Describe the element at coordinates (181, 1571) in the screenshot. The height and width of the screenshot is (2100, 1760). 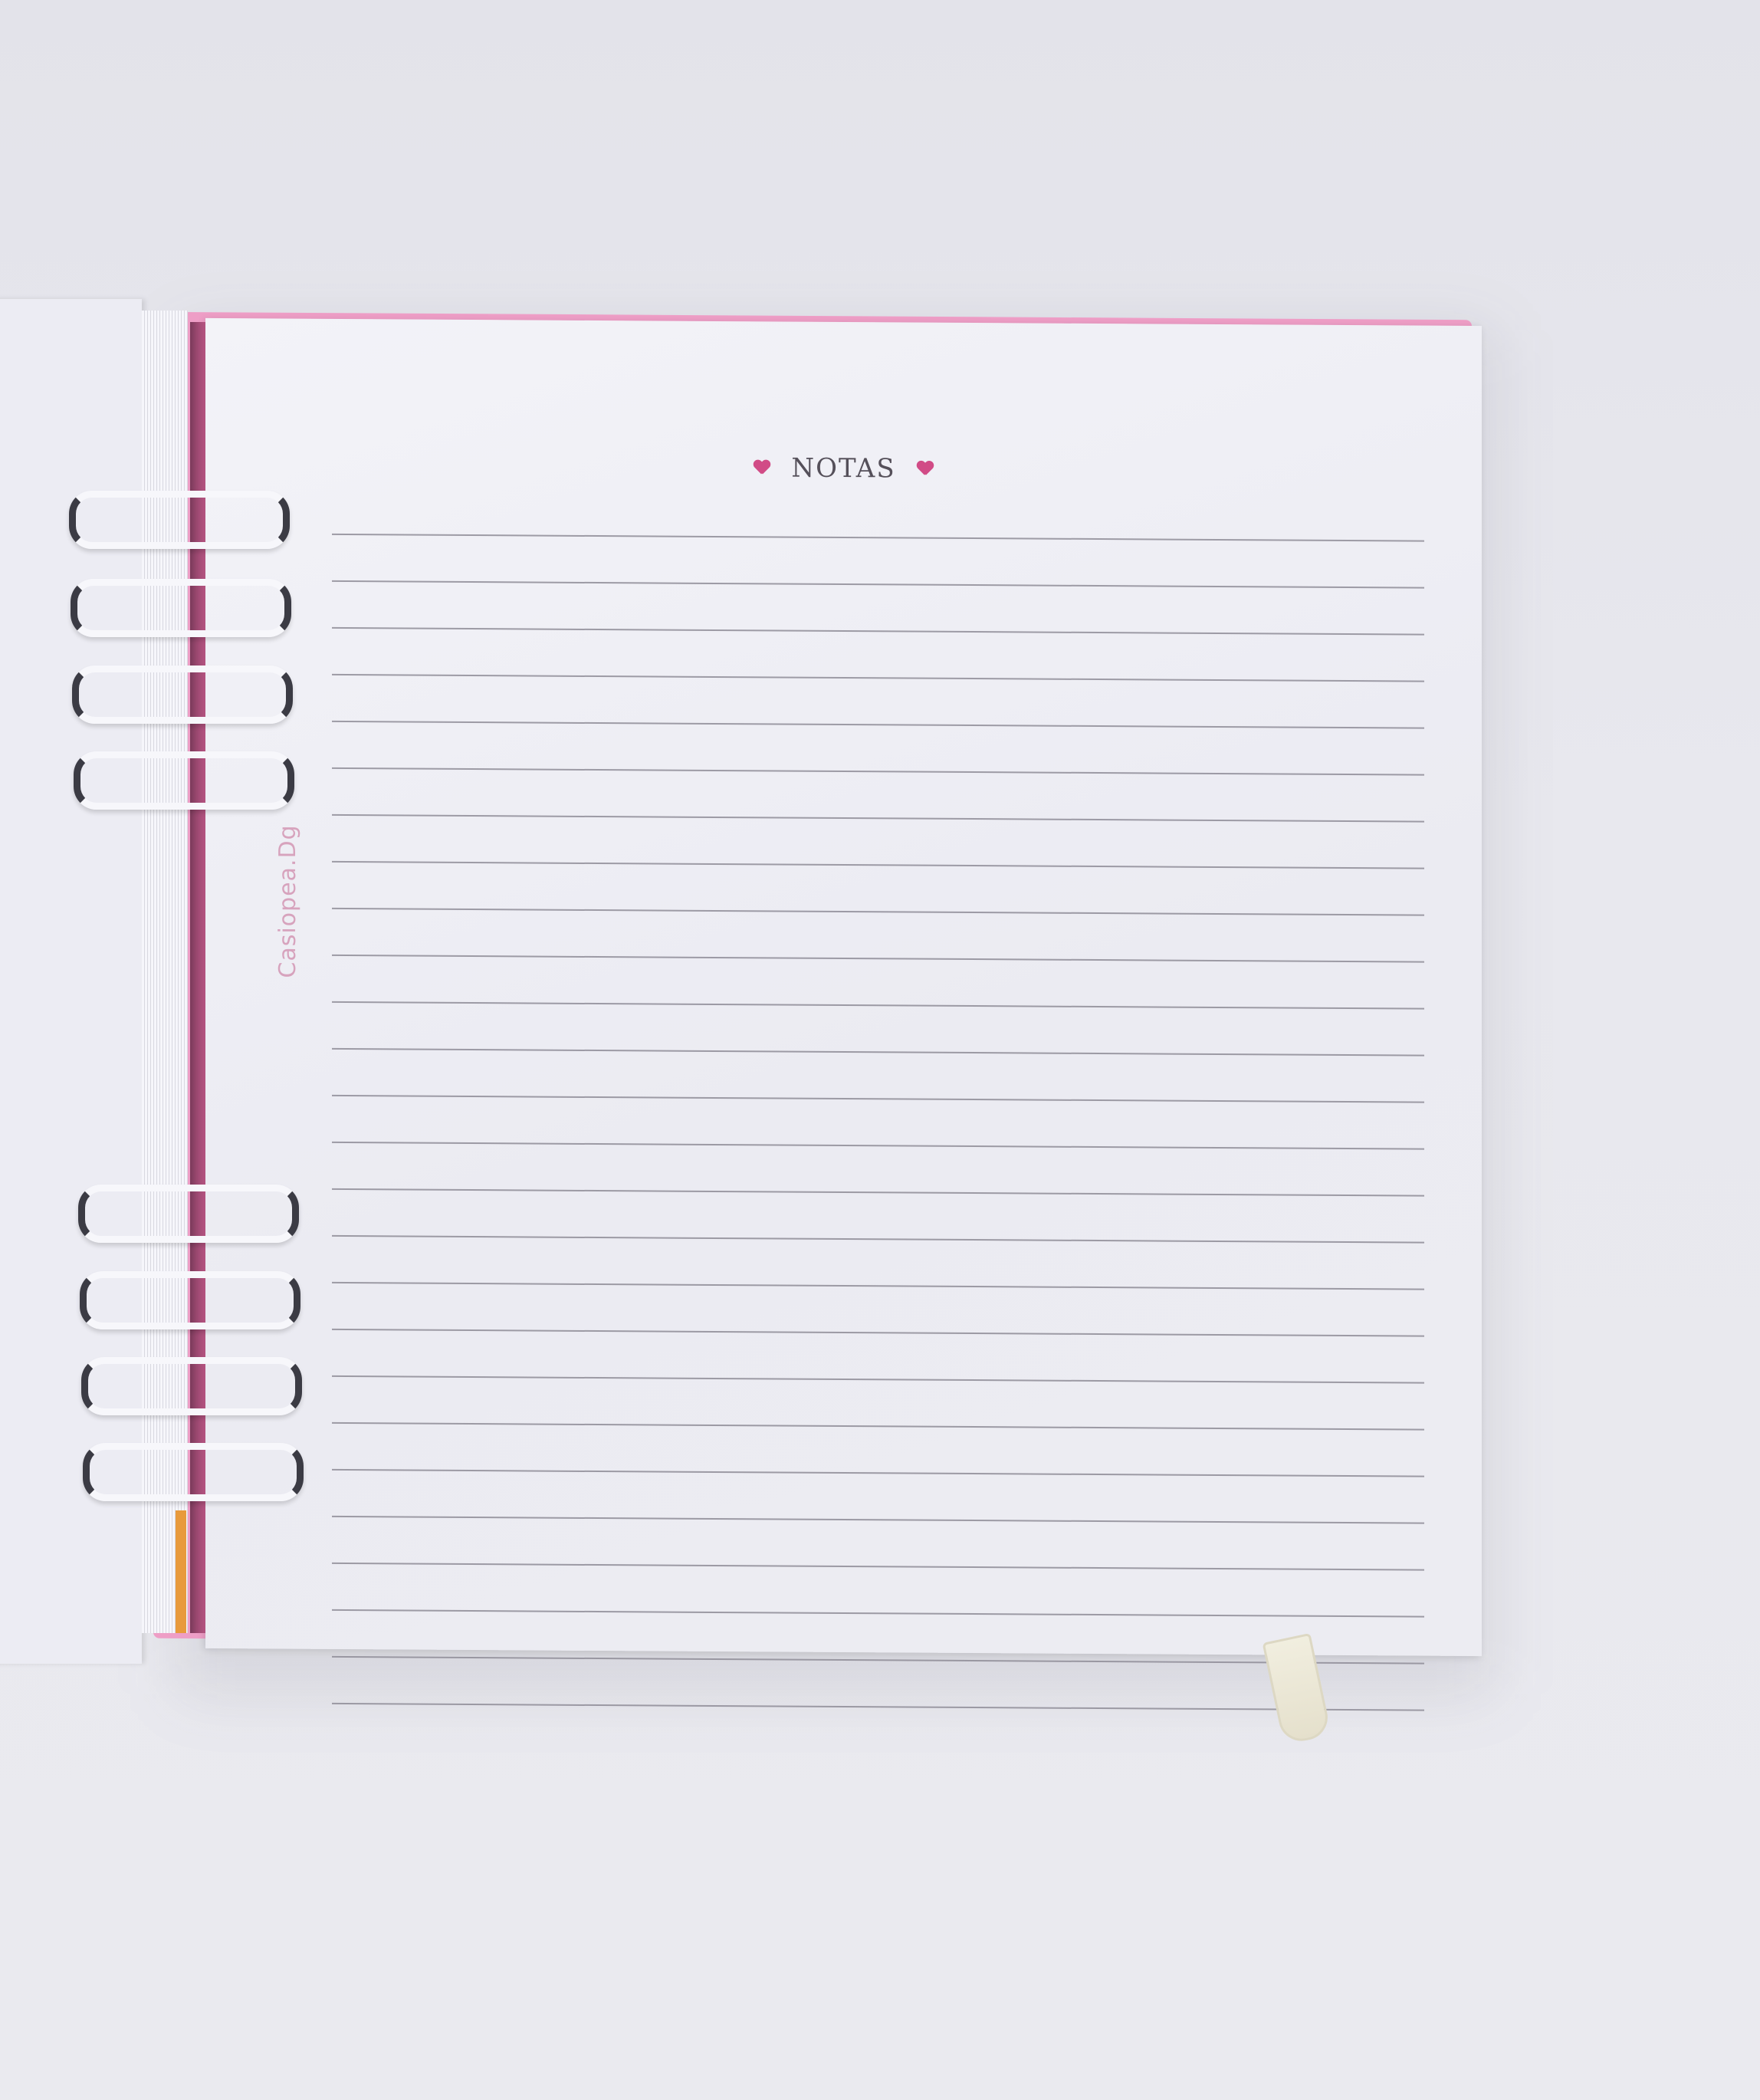
I see `page-tab` at that location.